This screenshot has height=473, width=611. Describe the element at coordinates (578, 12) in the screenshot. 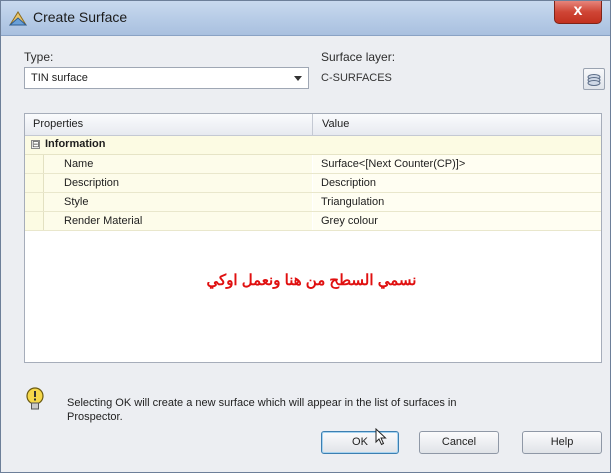

I see `close-button: x` at that location.